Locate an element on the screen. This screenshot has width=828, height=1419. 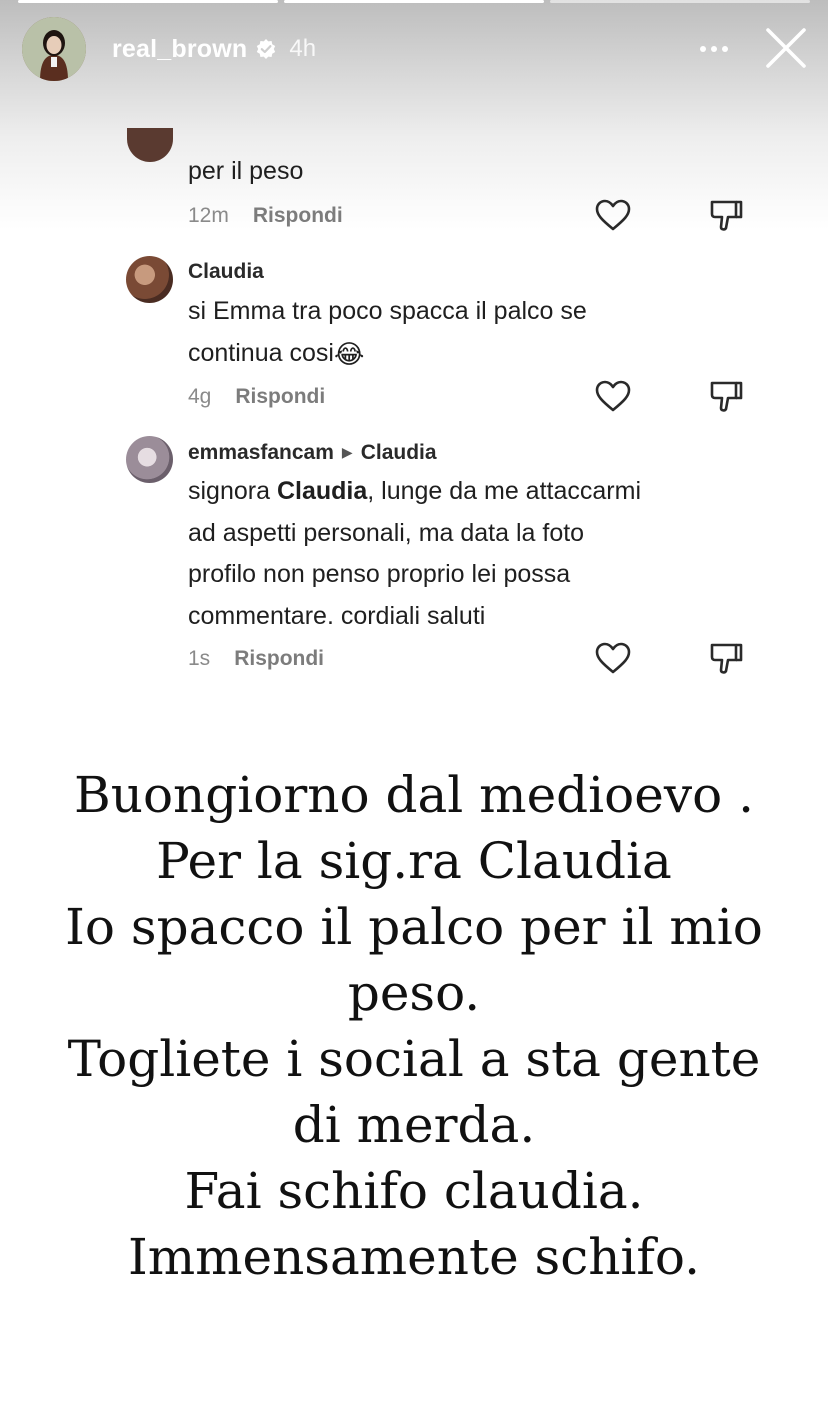
comment-text-line: commentare. cordiali saluti is located at coordinates (337, 615).